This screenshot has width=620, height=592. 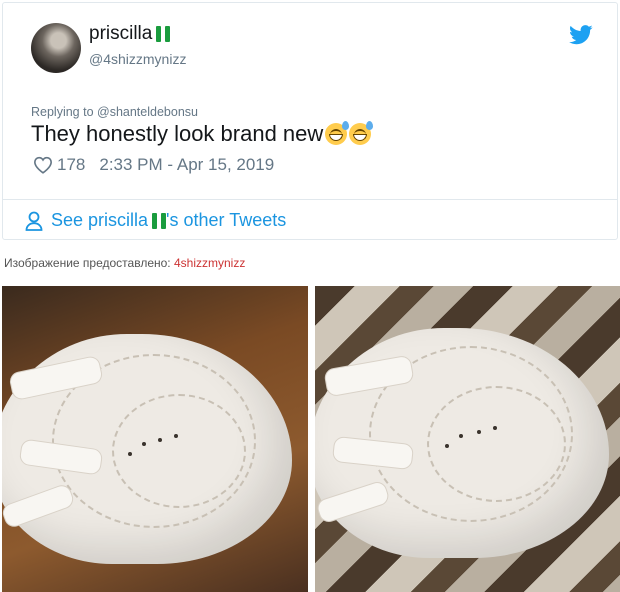 I want to click on other-tweets-prefix: See priscilla, so click(x=99, y=220).